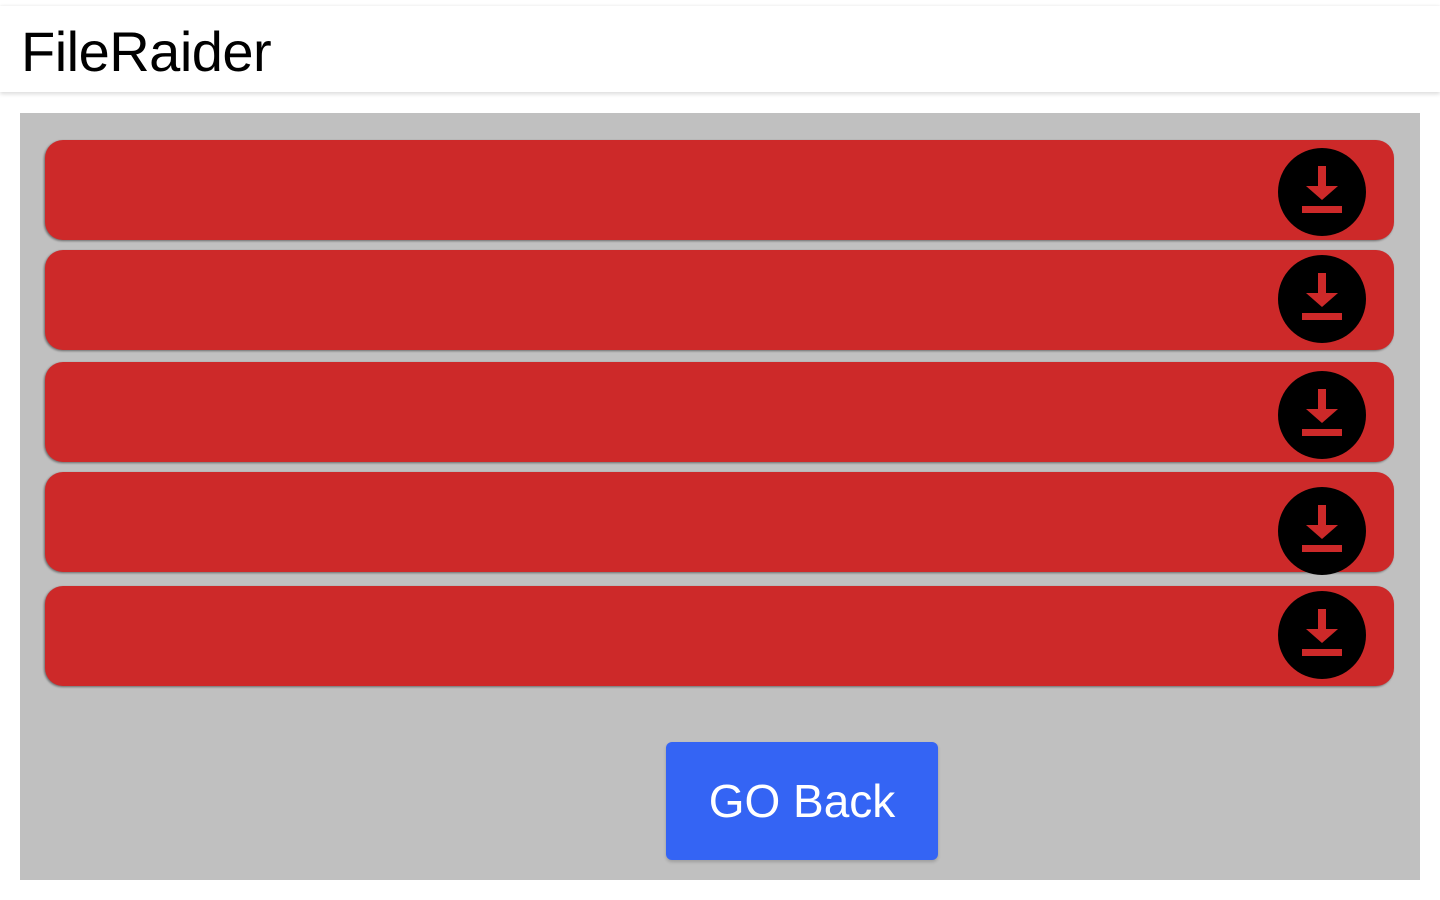 The height and width of the screenshot is (900, 1440). I want to click on app-header: FileRaider, so click(720, 49).